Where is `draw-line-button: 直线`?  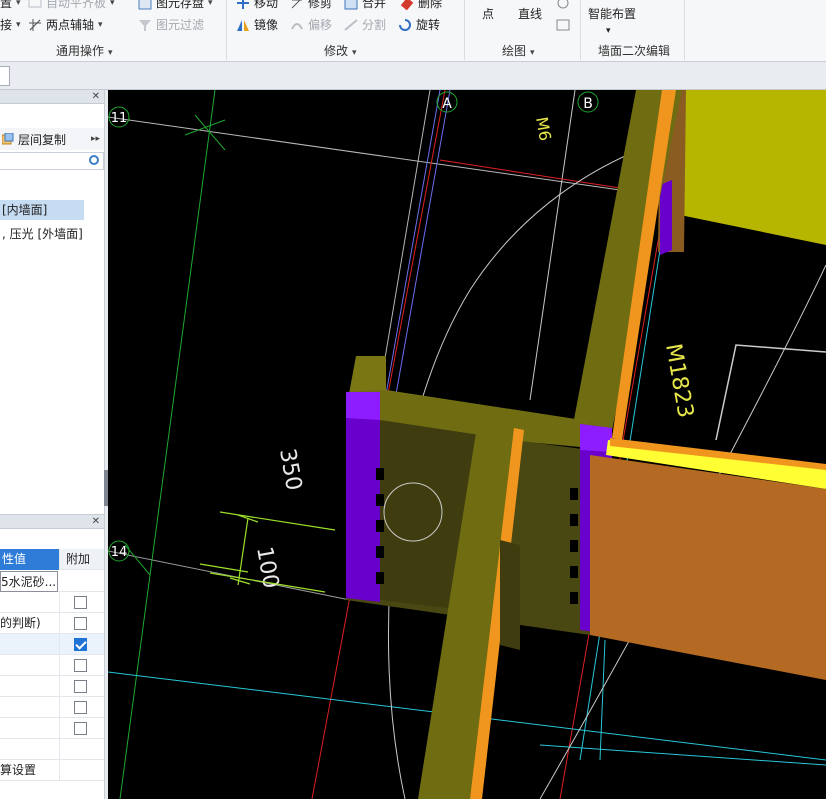
draw-line-button: 直线 is located at coordinates (530, 14).